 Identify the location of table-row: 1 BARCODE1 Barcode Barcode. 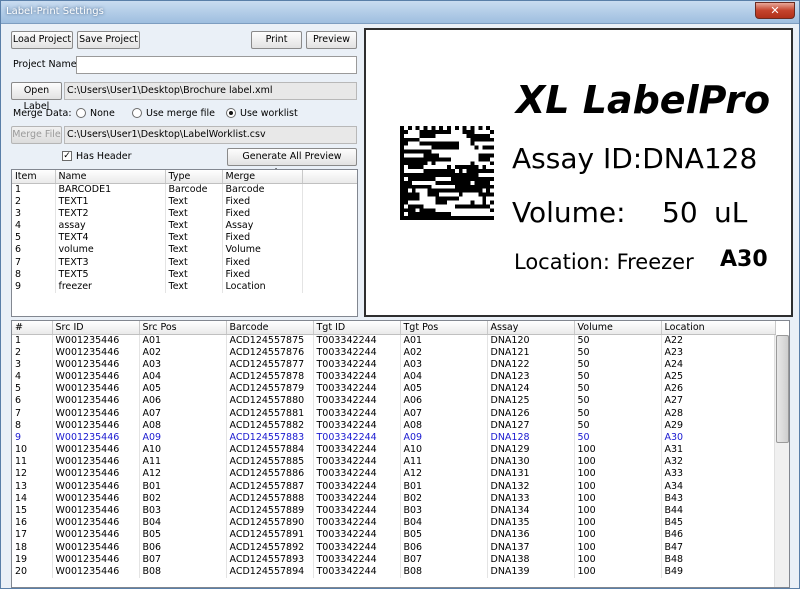
(184, 189).